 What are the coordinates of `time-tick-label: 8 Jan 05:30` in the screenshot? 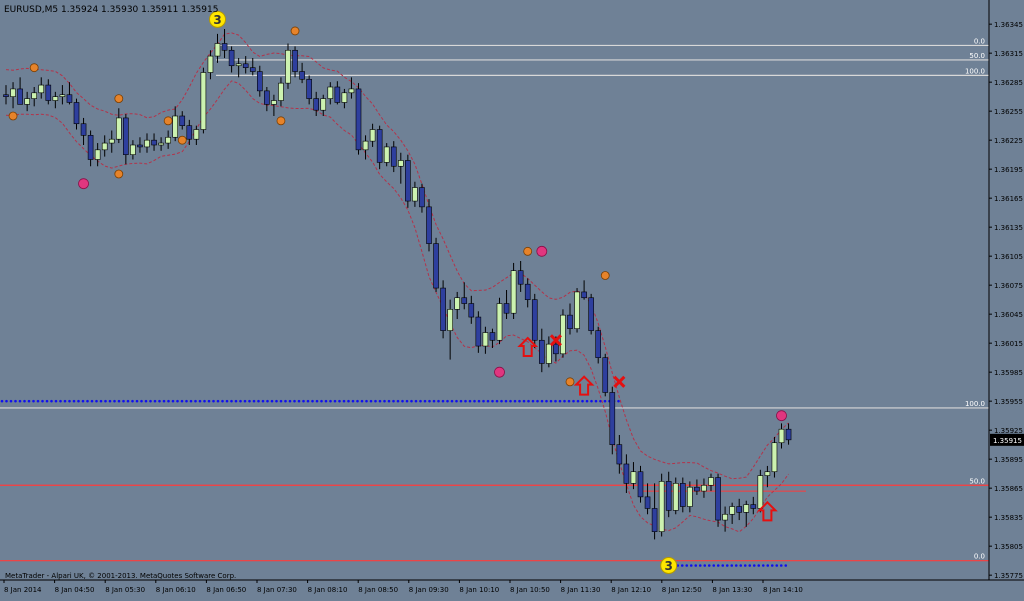 It's located at (125, 590).